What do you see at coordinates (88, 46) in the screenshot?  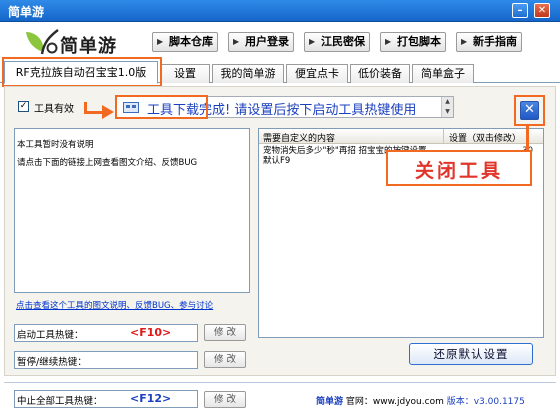 I see `logo-text: 简单游` at bounding box center [88, 46].